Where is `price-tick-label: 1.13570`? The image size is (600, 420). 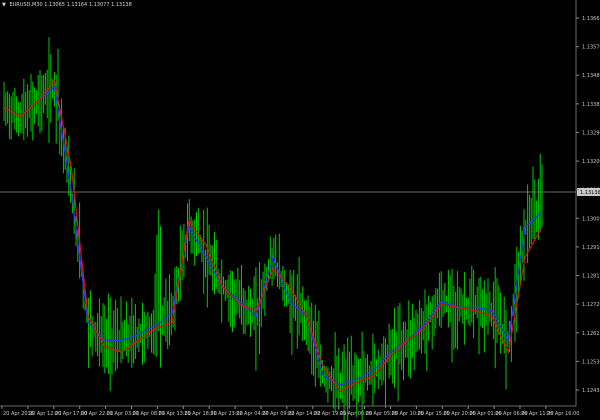 price-tick-label: 1.13570 is located at coordinates (591, 48).